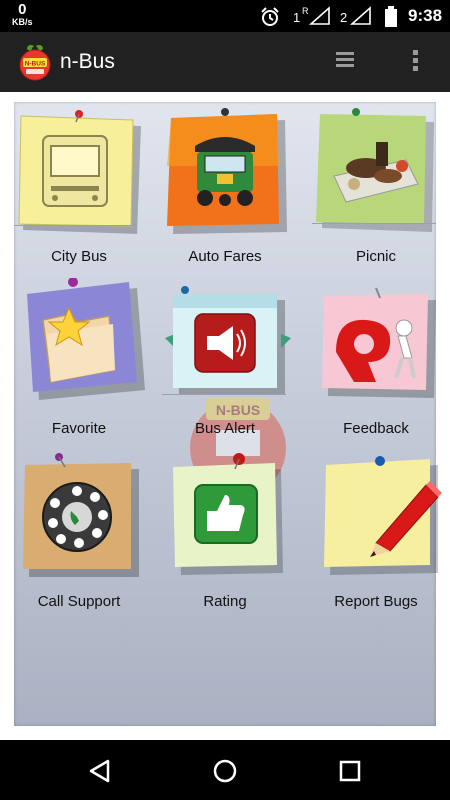 The height and width of the screenshot is (800, 450). What do you see at coordinates (79, 256) in the screenshot?
I see `tile-label-city-bus: City Bus` at bounding box center [79, 256].